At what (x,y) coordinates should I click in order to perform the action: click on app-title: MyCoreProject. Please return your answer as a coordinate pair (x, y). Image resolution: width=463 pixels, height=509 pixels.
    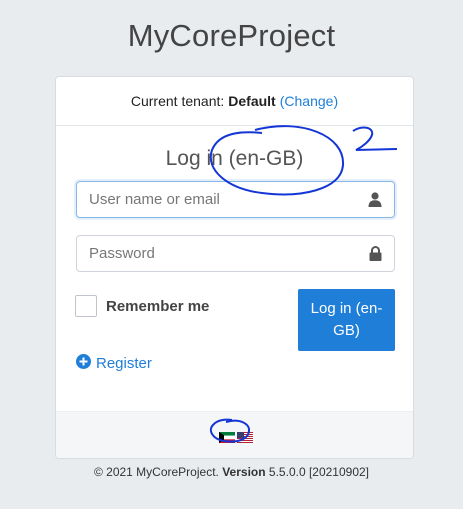
    Looking at the image, I should click on (231, 35).